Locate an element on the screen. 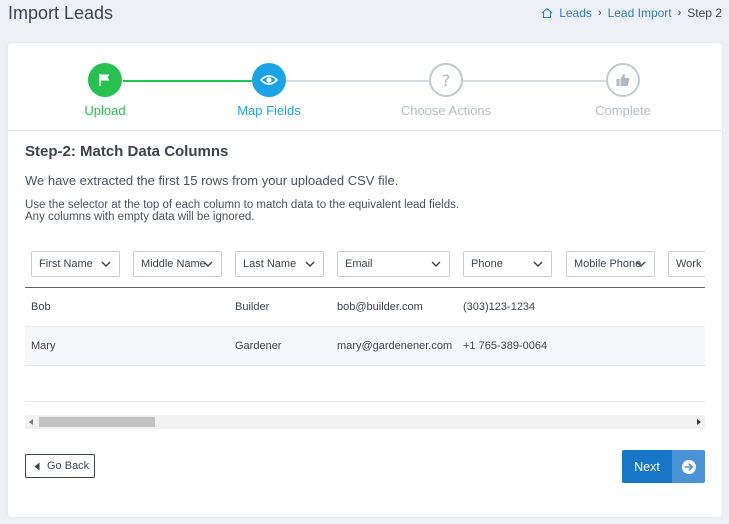  eye-icon is located at coordinates (269, 80).